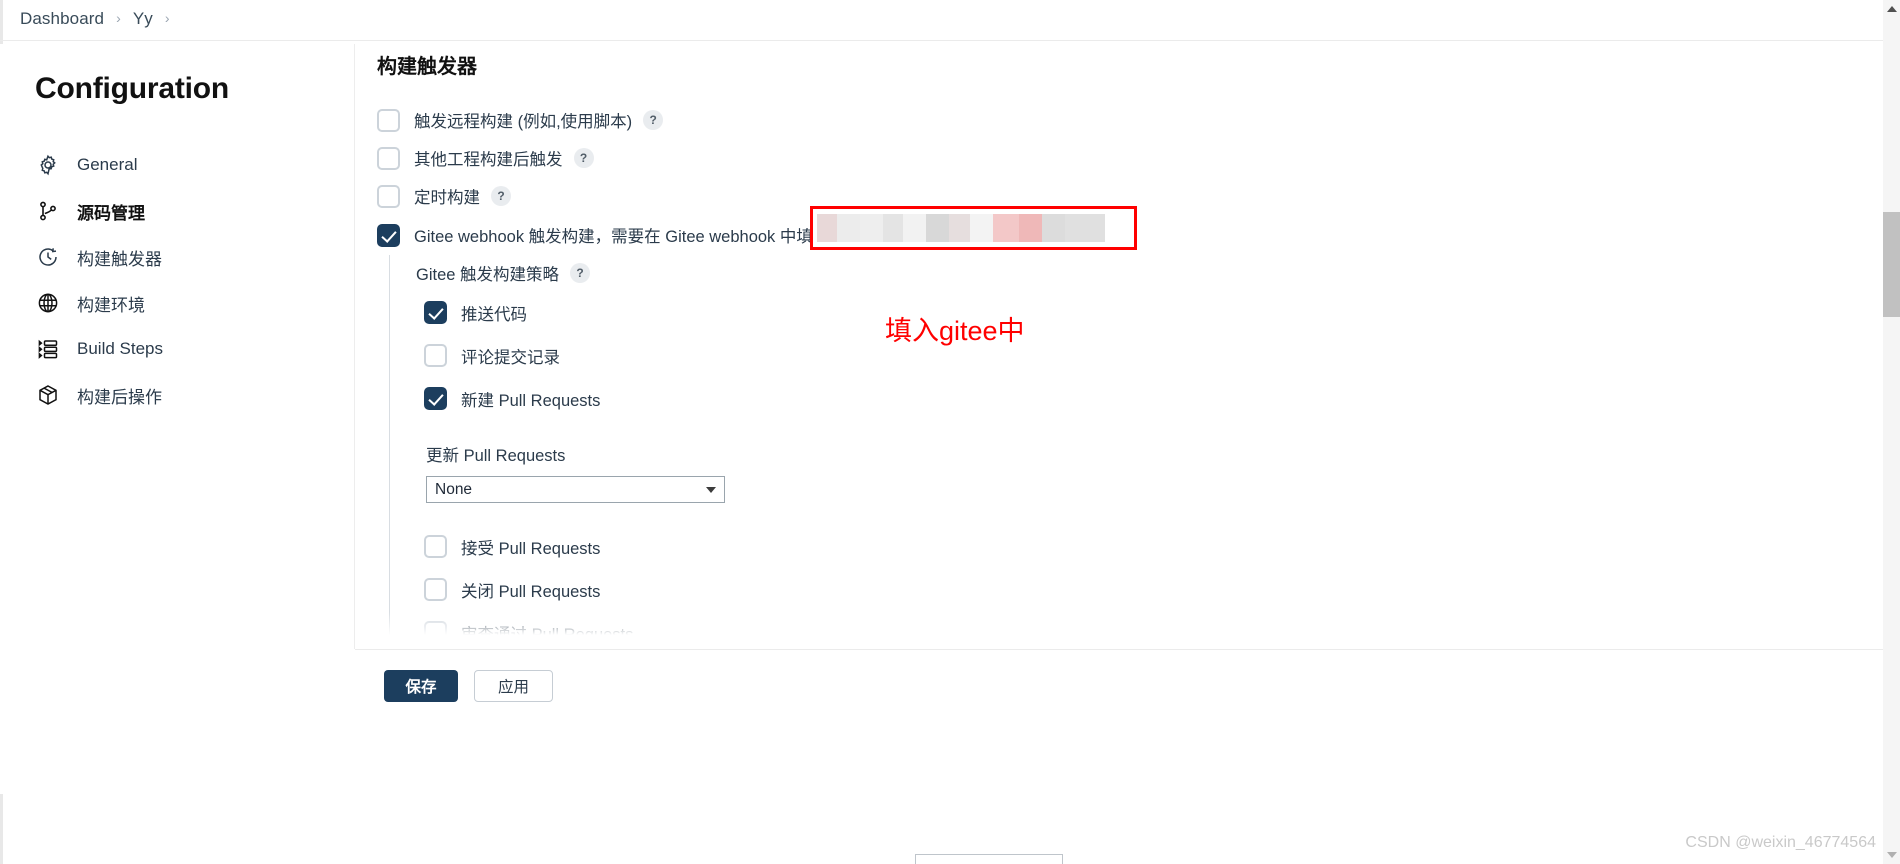 The image size is (1900, 864). Describe the element at coordinates (531, 591) in the screenshot. I see `pr-action-label: 关闭 Pull Requests` at that location.